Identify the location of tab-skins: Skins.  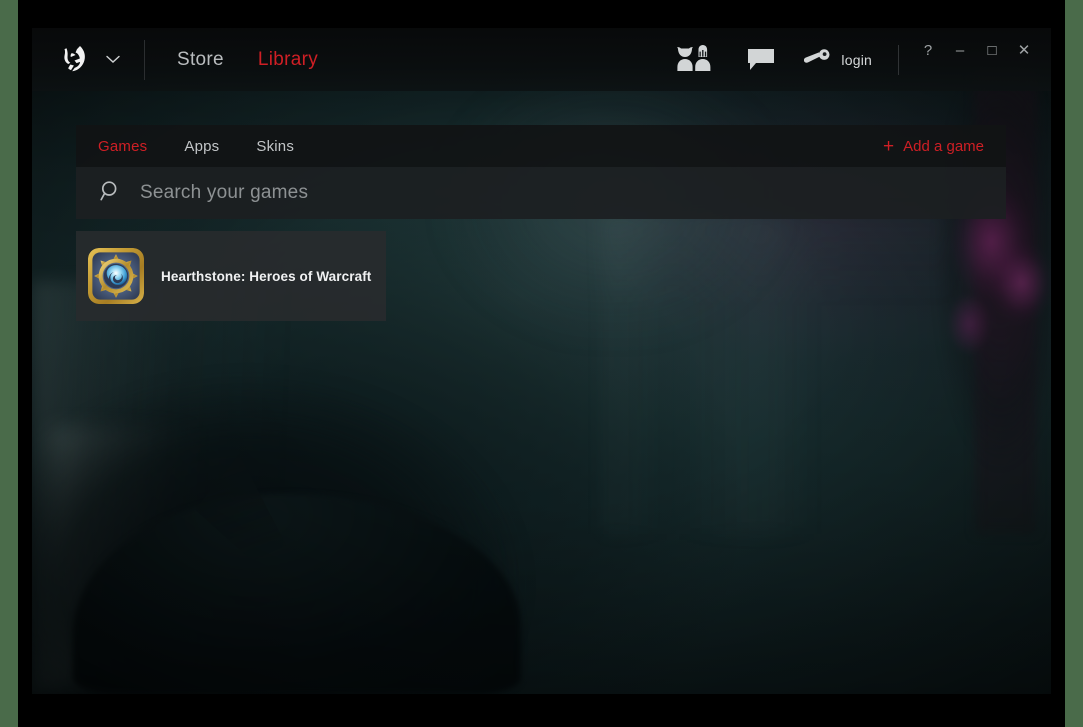
(275, 146).